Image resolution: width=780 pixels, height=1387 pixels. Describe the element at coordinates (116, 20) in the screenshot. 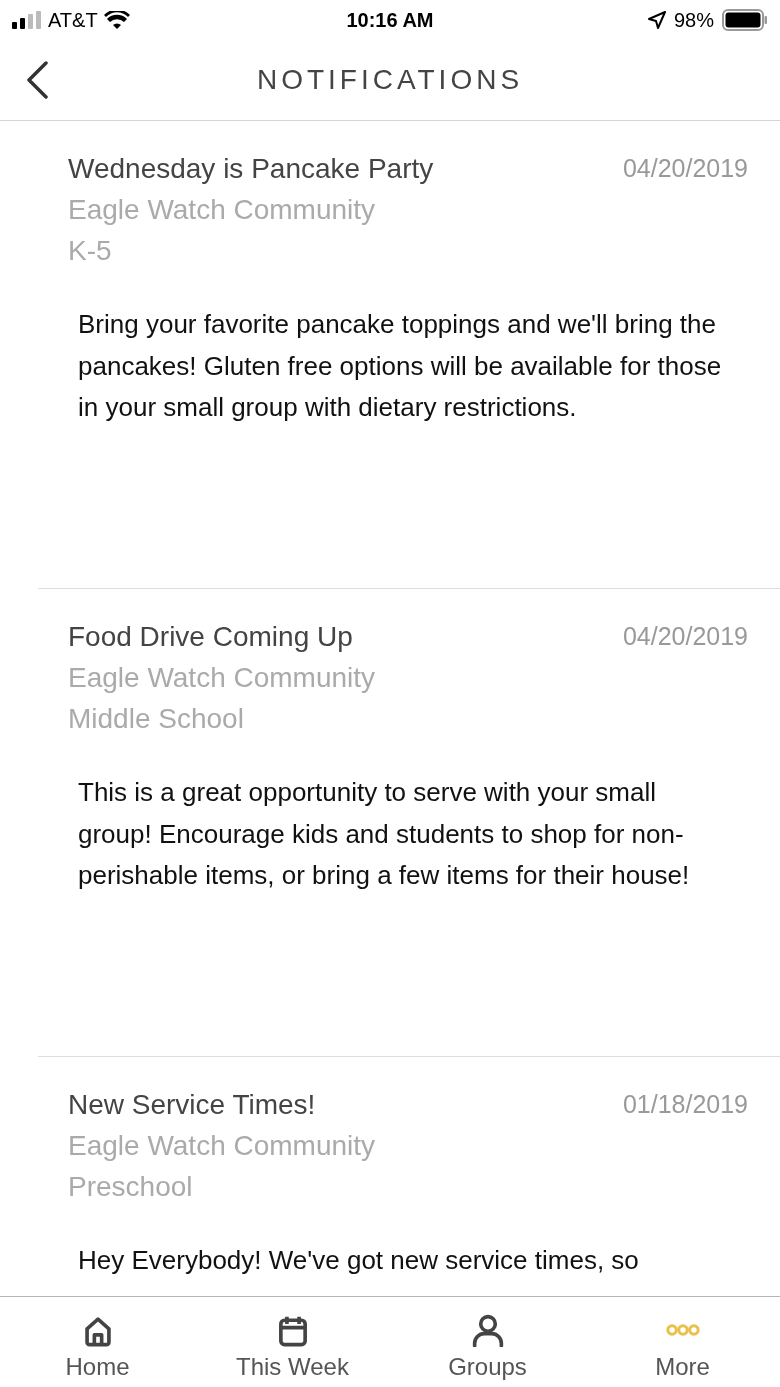

I see `wifi-icon` at that location.